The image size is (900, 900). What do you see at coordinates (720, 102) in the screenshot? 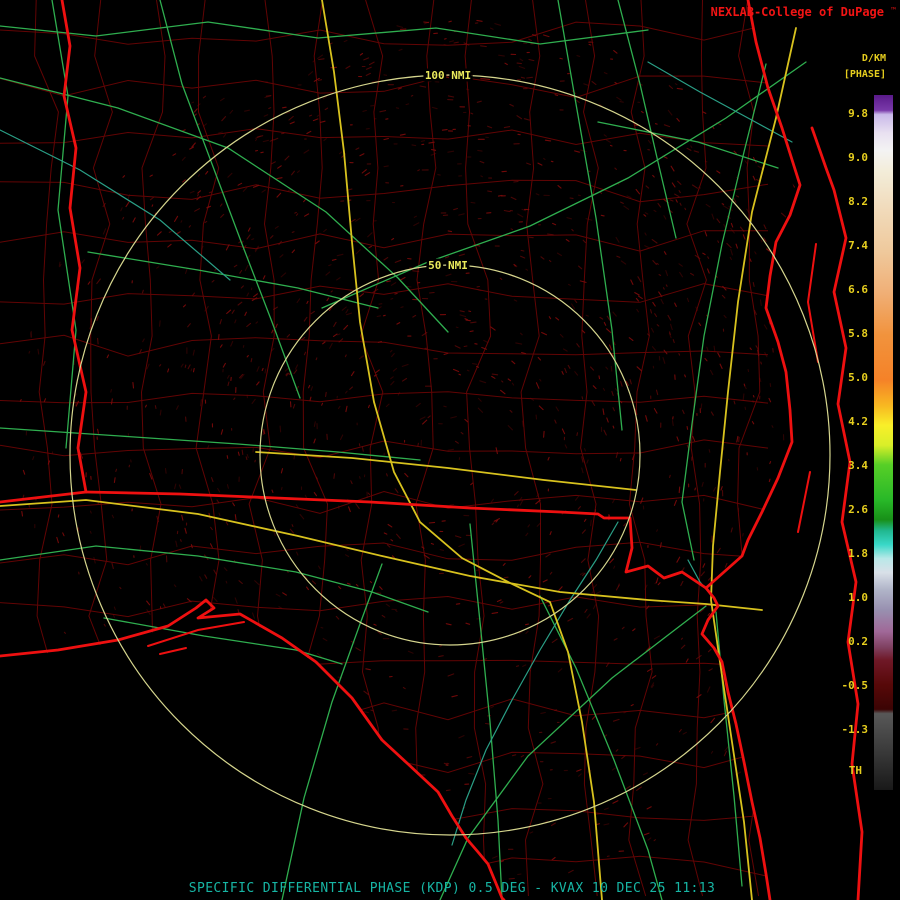
I see `river-line-altamaha` at bounding box center [720, 102].